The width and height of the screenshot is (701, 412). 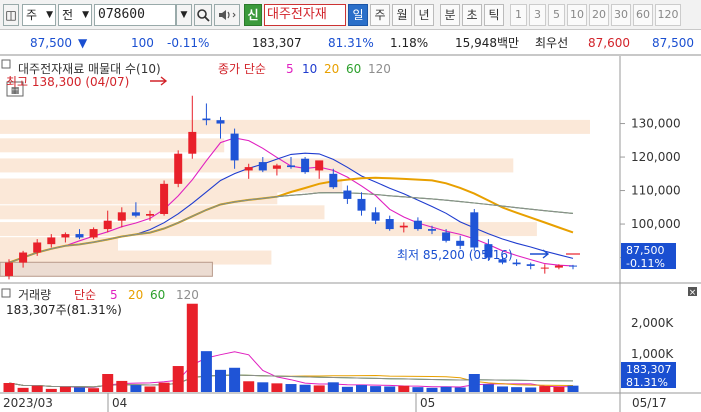 I want to click on market-select: 주 ▼, so click(x=39, y=15).